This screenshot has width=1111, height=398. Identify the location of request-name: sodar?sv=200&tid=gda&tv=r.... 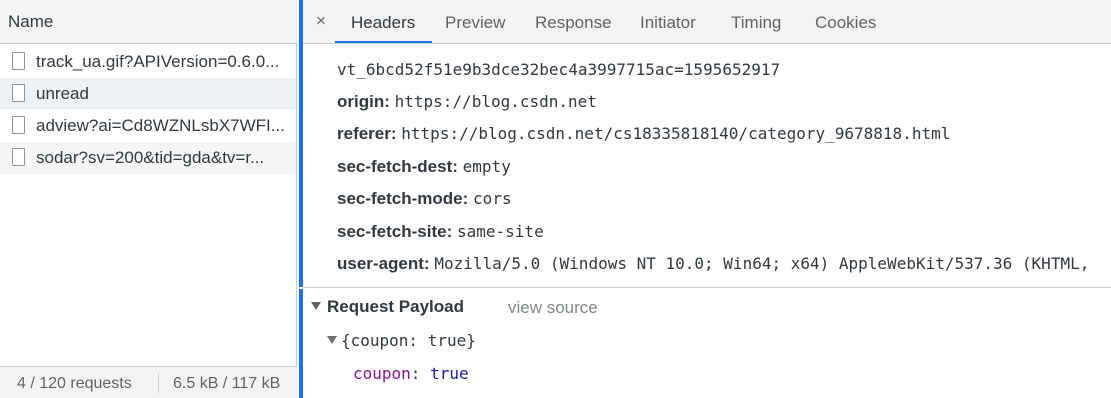
(150, 157).